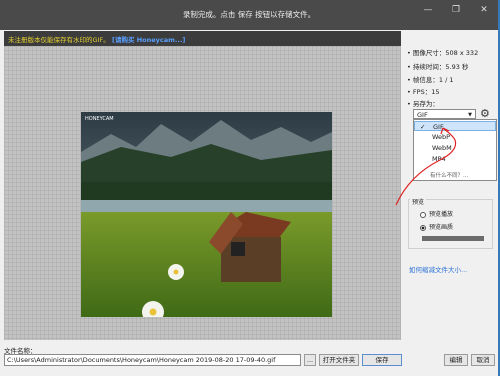 The height and width of the screenshot is (376, 500). What do you see at coordinates (436, 213) in the screenshot?
I see `radio-preview-play: 预览播放` at bounding box center [436, 213].